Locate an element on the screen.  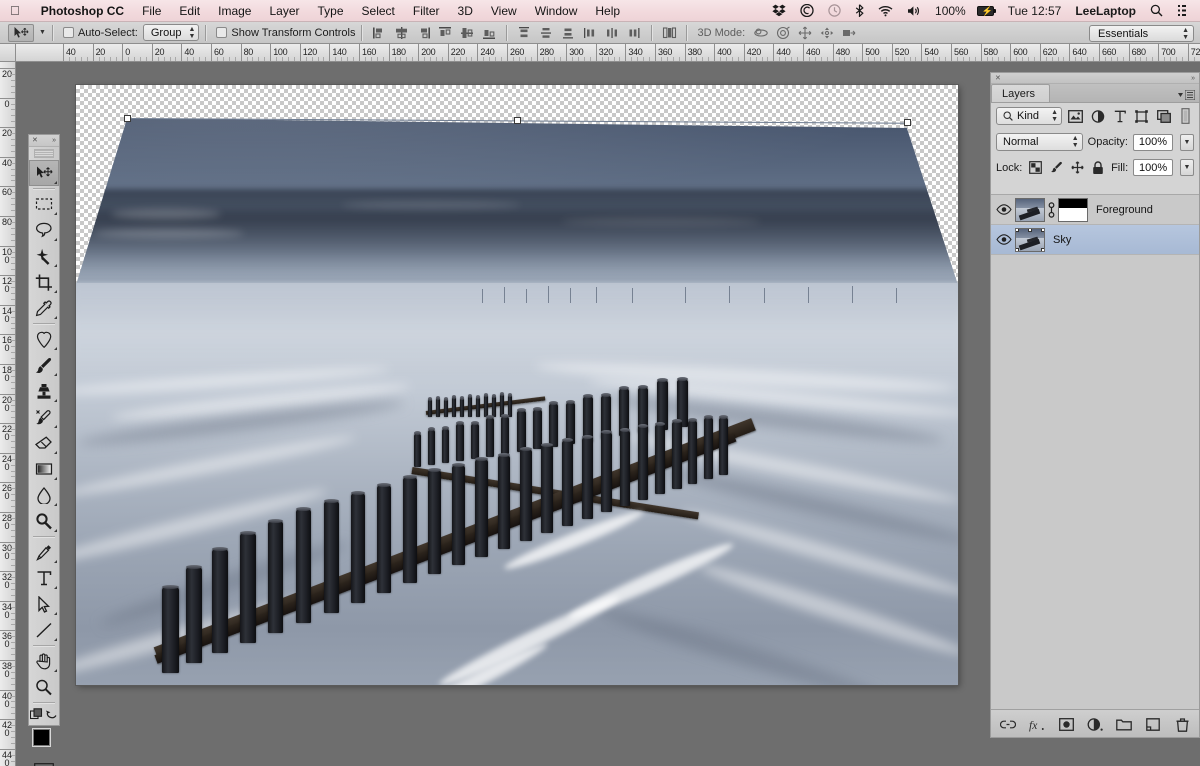
menu-item-view: View is located at coordinates (504, 11).